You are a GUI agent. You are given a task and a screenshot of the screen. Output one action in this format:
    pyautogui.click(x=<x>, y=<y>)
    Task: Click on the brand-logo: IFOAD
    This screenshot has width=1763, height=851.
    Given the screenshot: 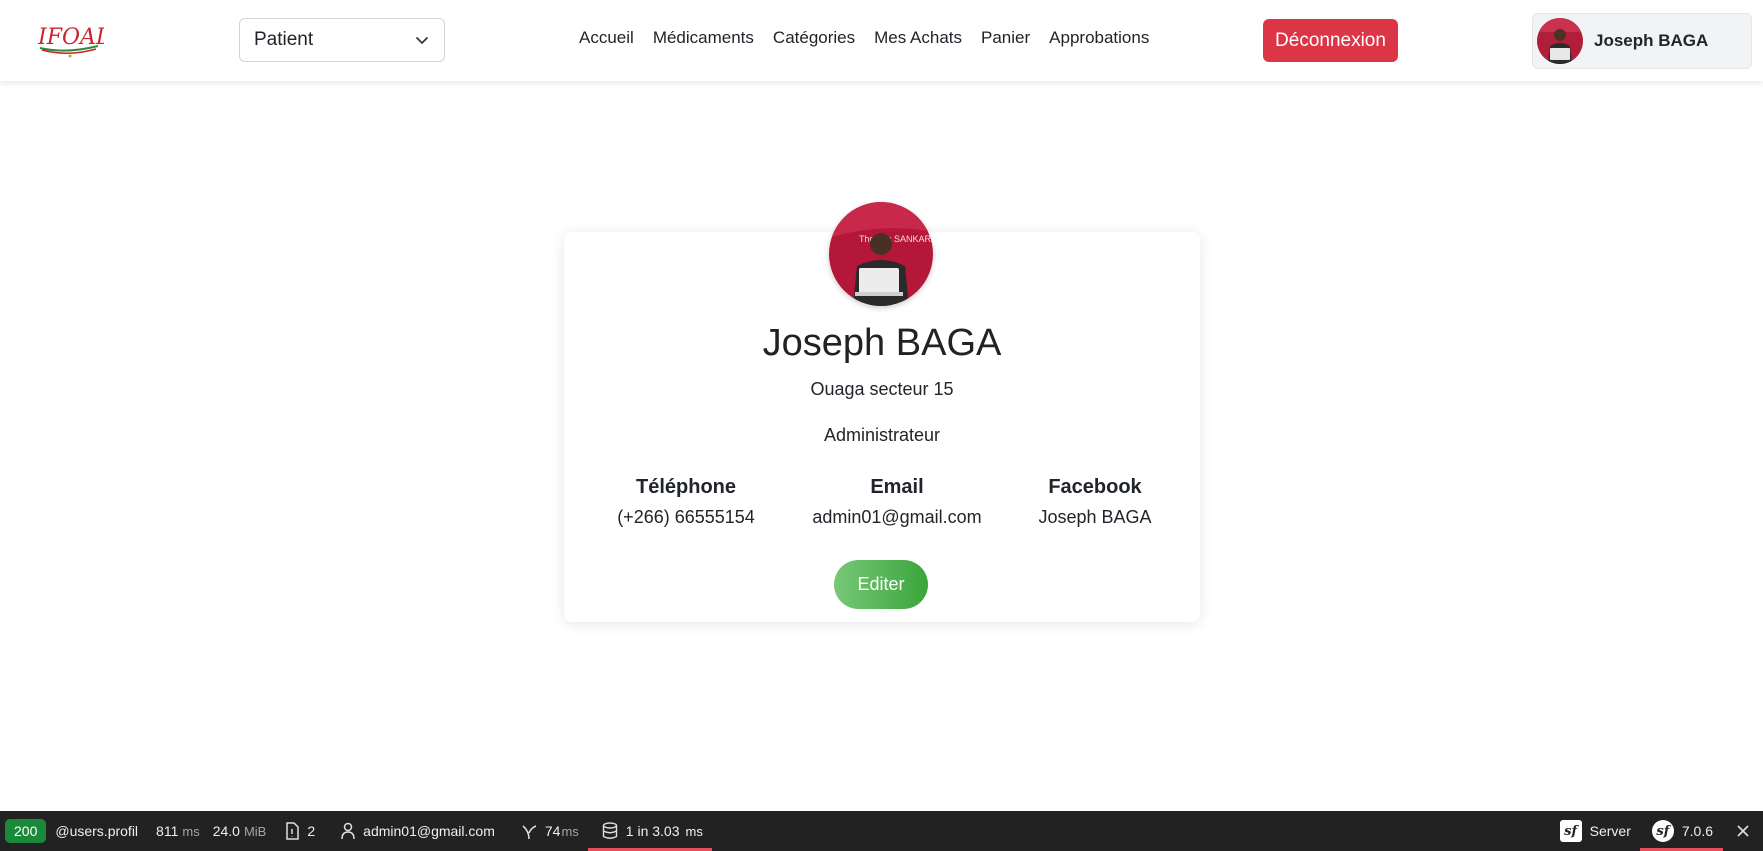 What is the action you would take?
    pyautogui.click(x=75, y=40)
    